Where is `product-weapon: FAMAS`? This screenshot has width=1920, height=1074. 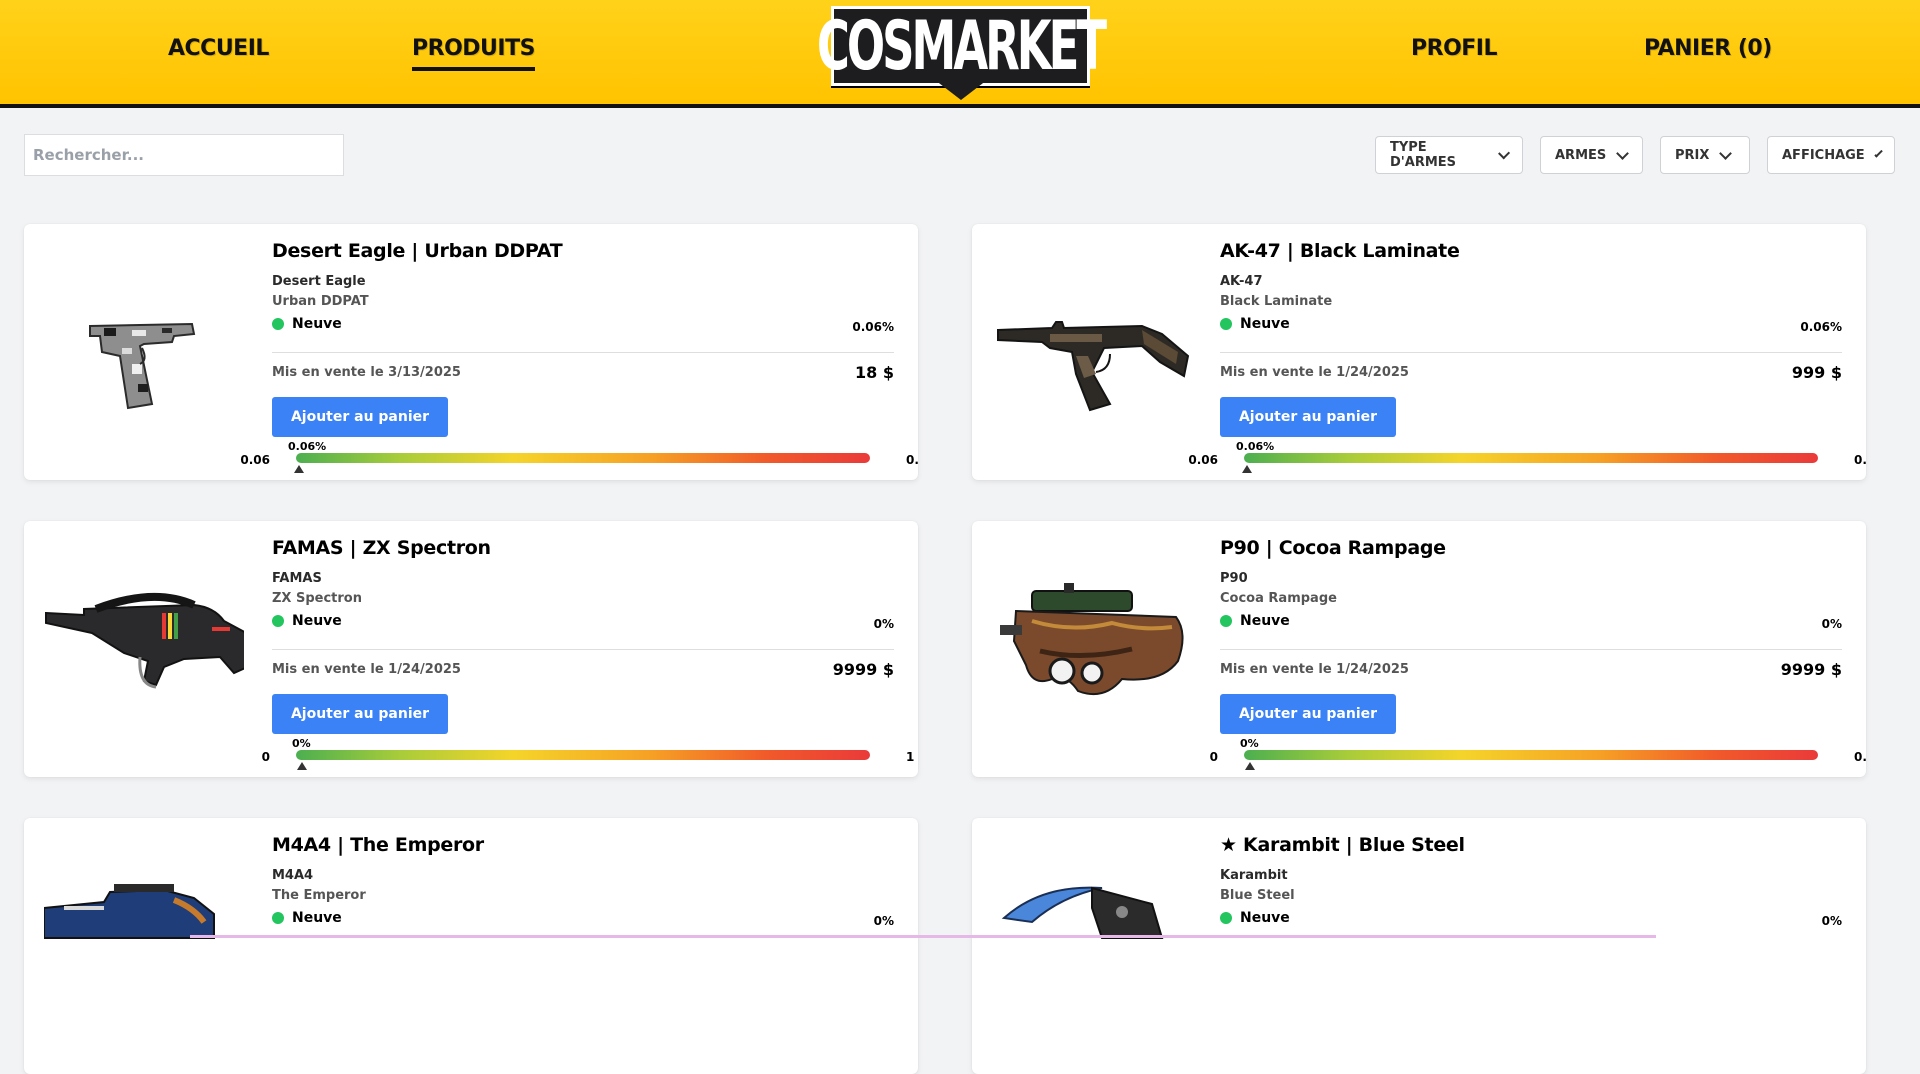
product-weapon: FAMAS is located at coordinates (297, 578).